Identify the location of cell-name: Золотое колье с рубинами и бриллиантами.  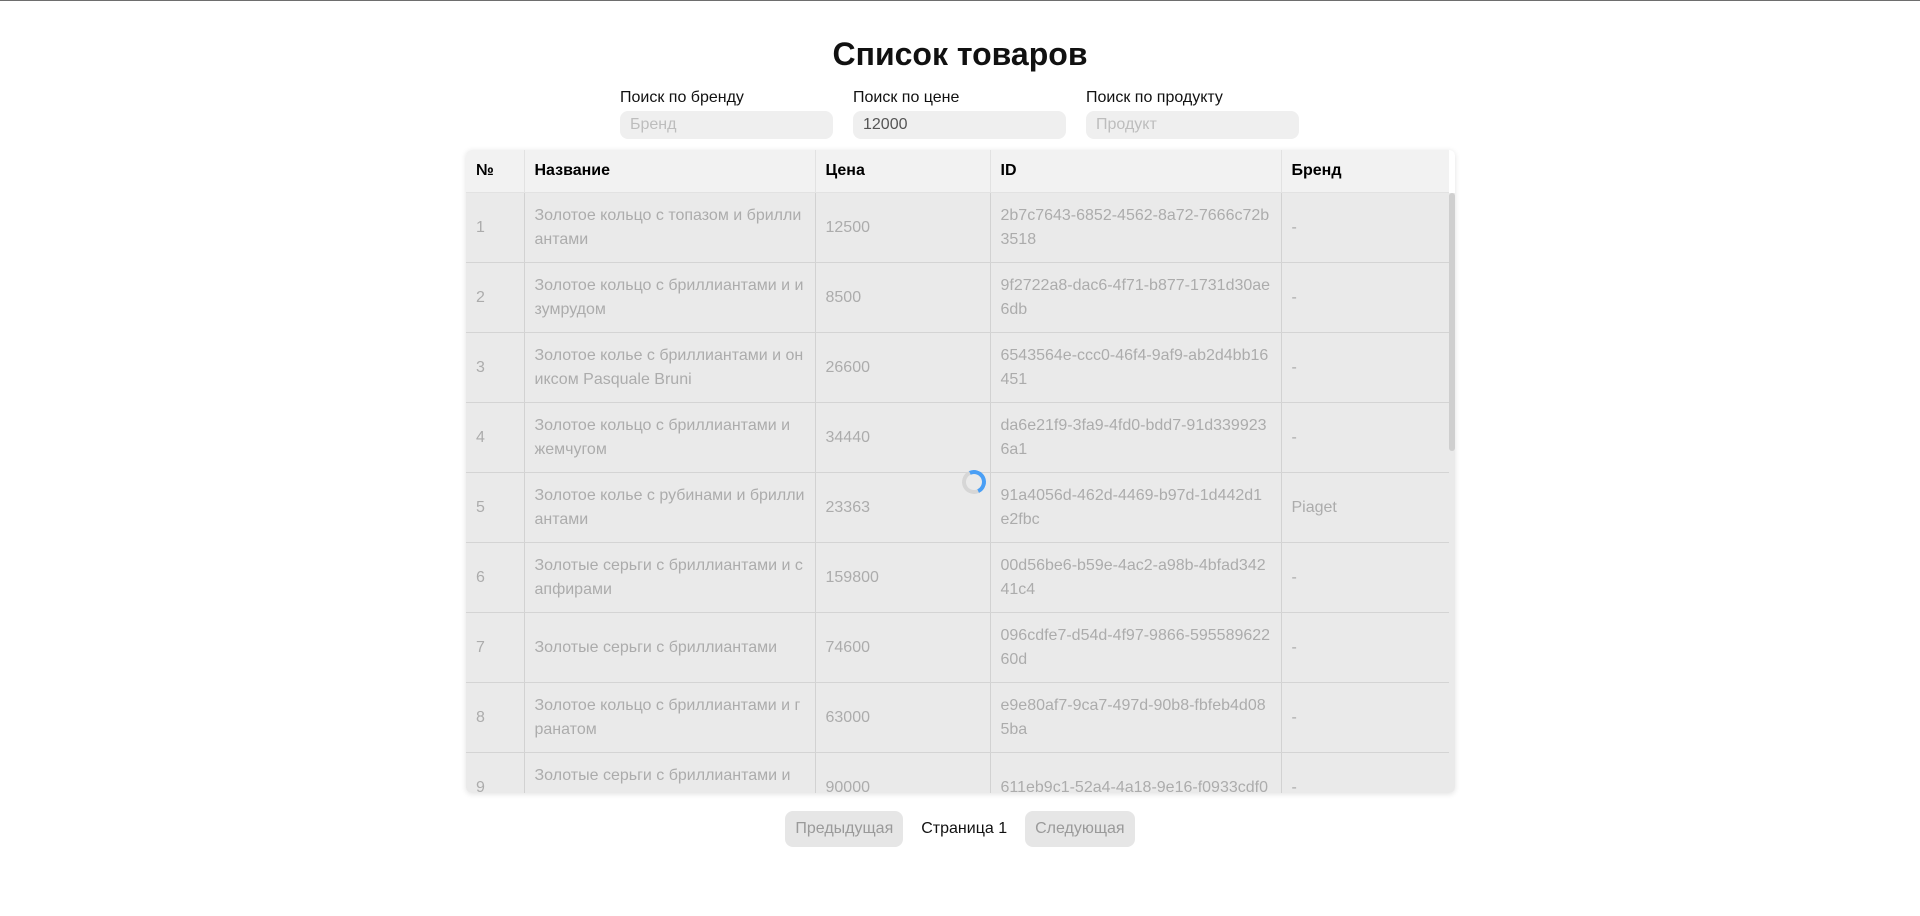
(670, 507).